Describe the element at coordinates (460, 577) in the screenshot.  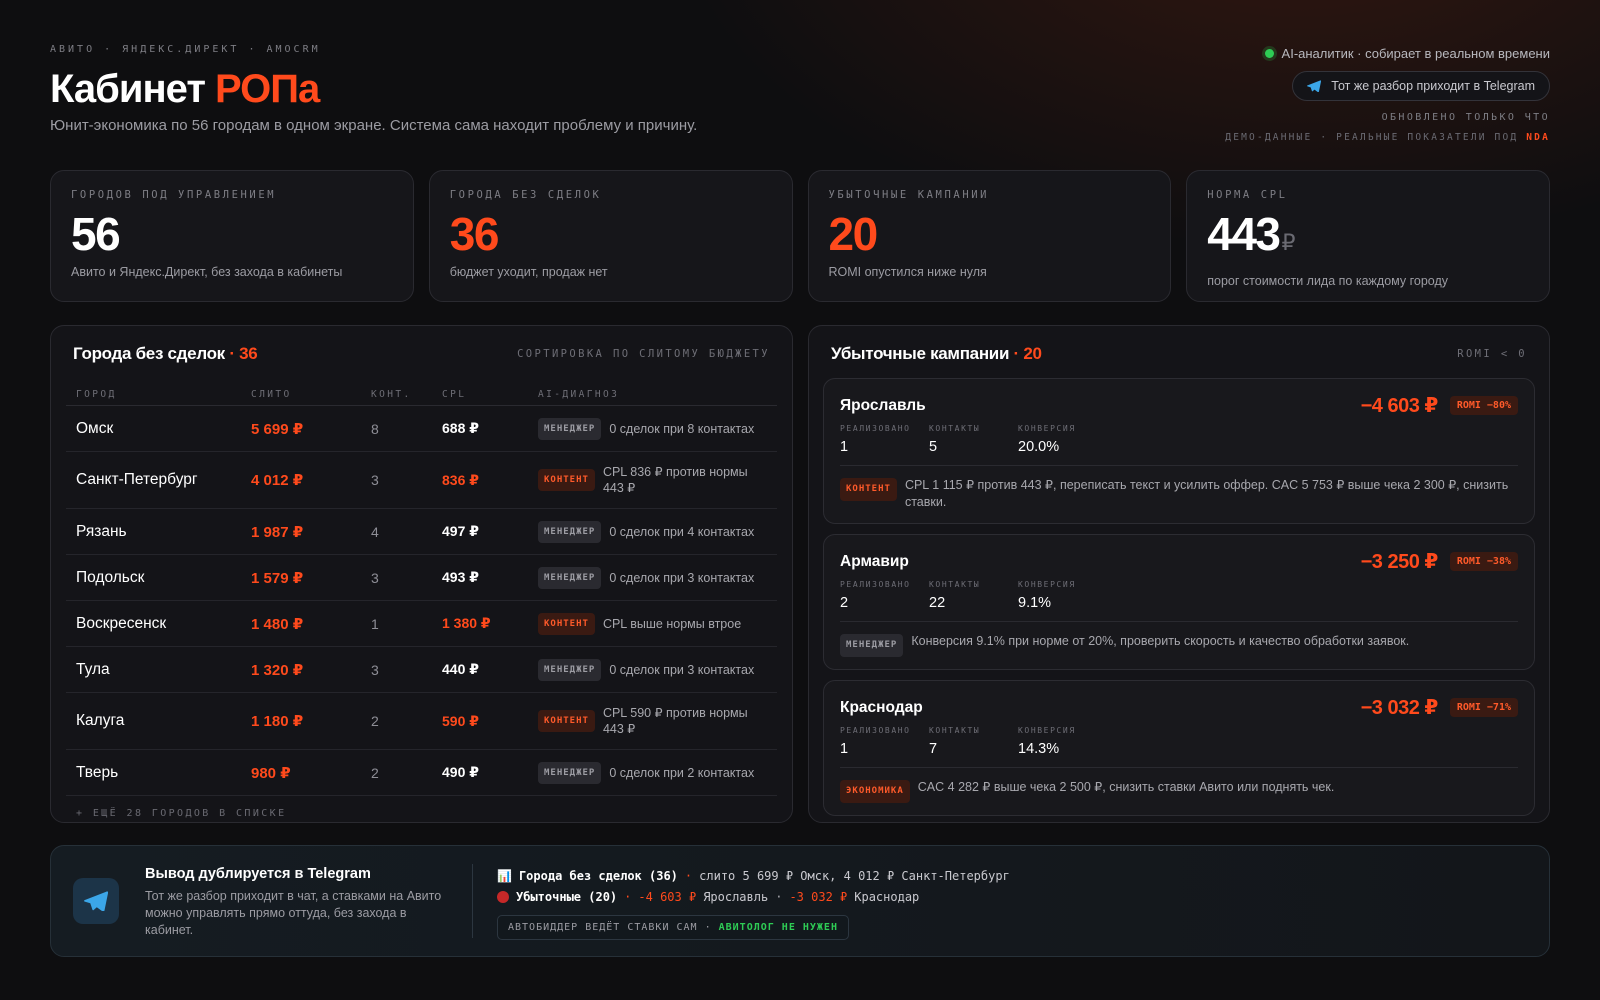
I see `cpl-value: 493 ₽` at that location.